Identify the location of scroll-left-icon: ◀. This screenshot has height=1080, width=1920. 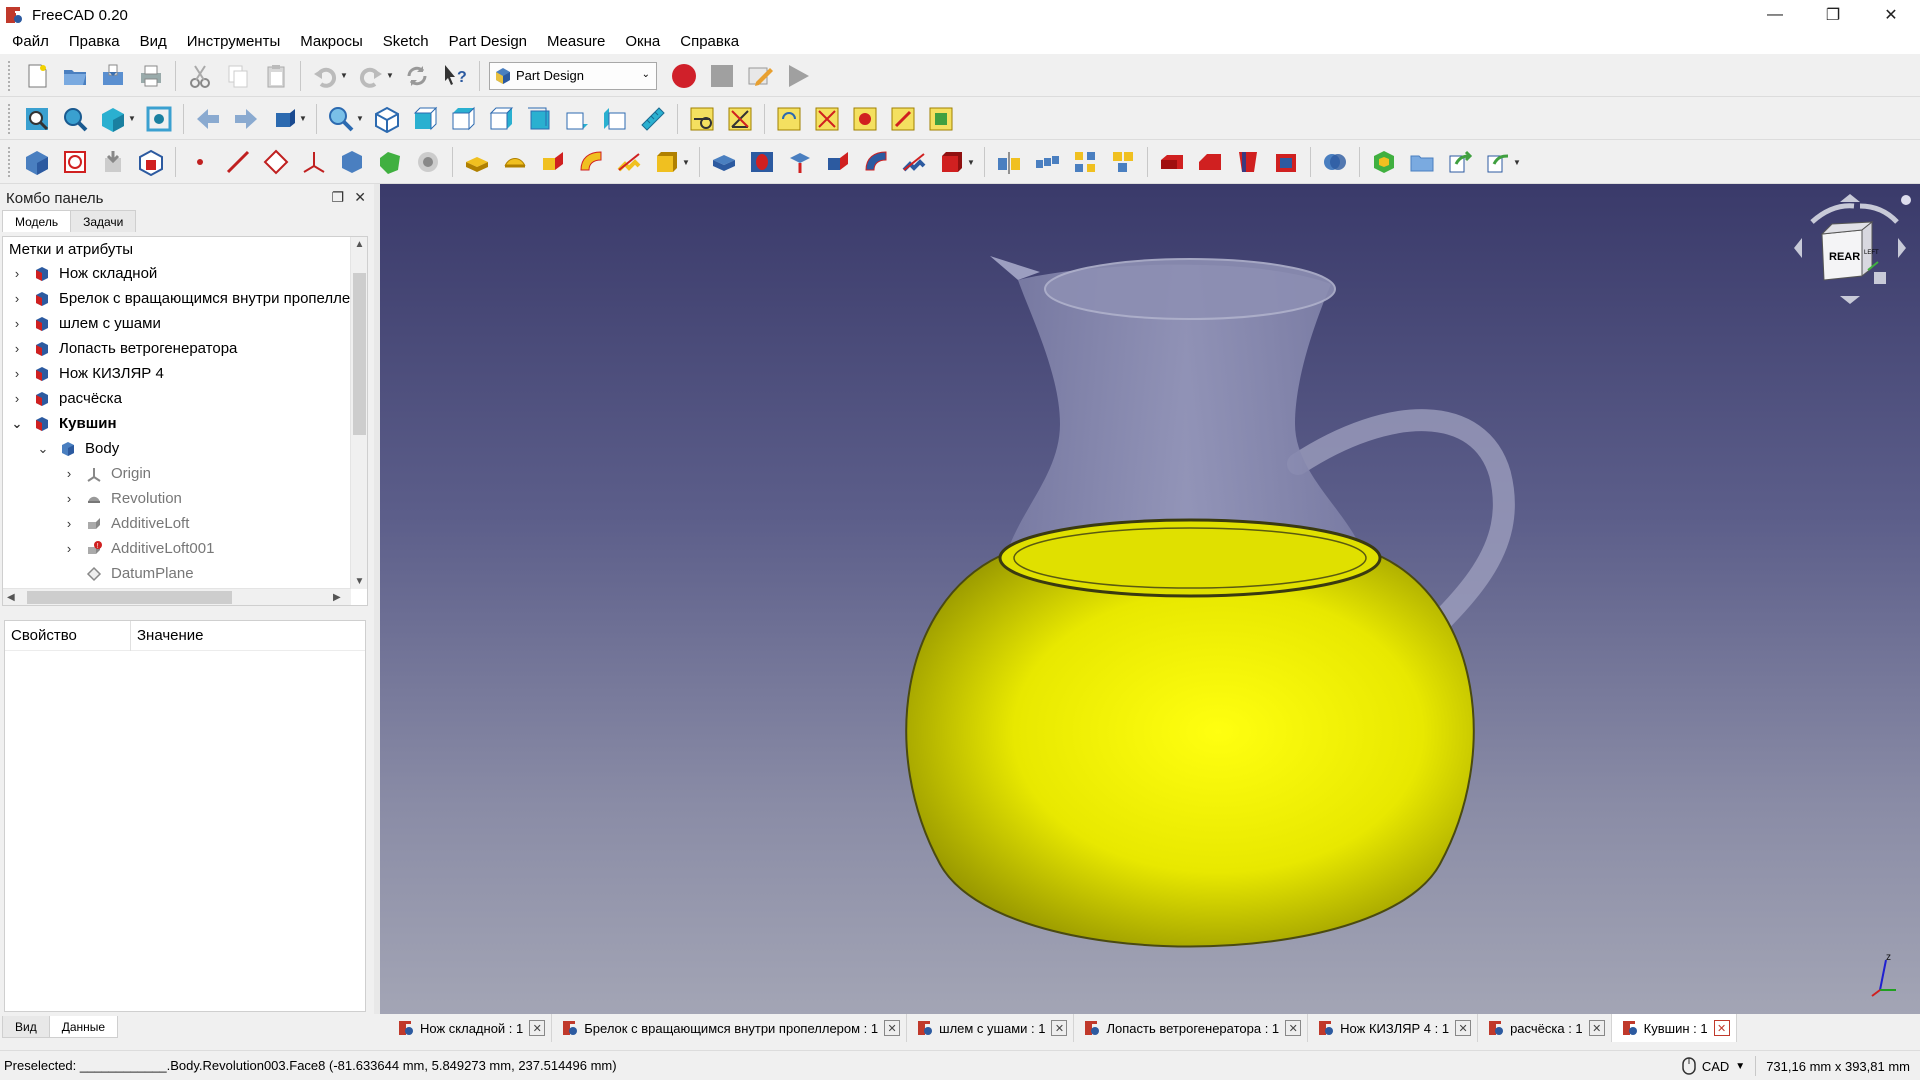
(11, 597).